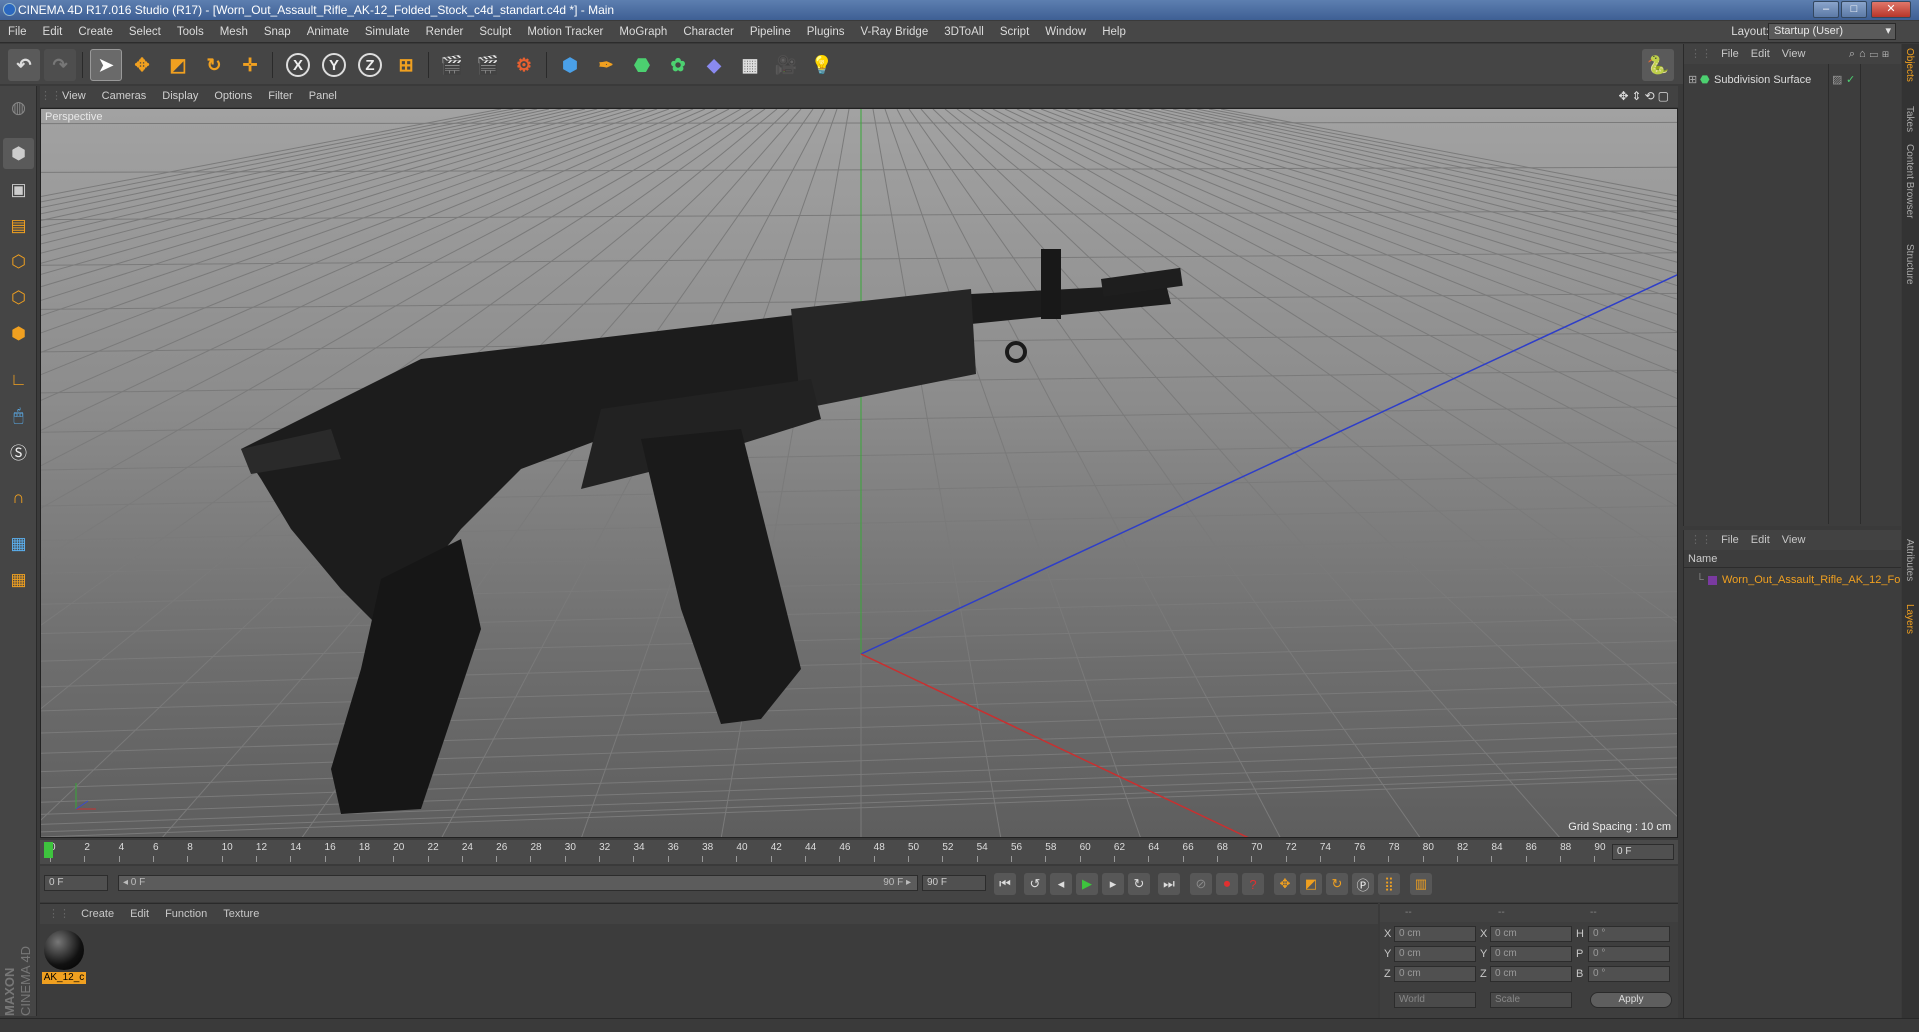 This screenshot has width=1919, height=1032. What do you see at coordinates (452, 65) in the screenshot?
I see `render-view-icon: 🎬` at bounding box center [452, 65].